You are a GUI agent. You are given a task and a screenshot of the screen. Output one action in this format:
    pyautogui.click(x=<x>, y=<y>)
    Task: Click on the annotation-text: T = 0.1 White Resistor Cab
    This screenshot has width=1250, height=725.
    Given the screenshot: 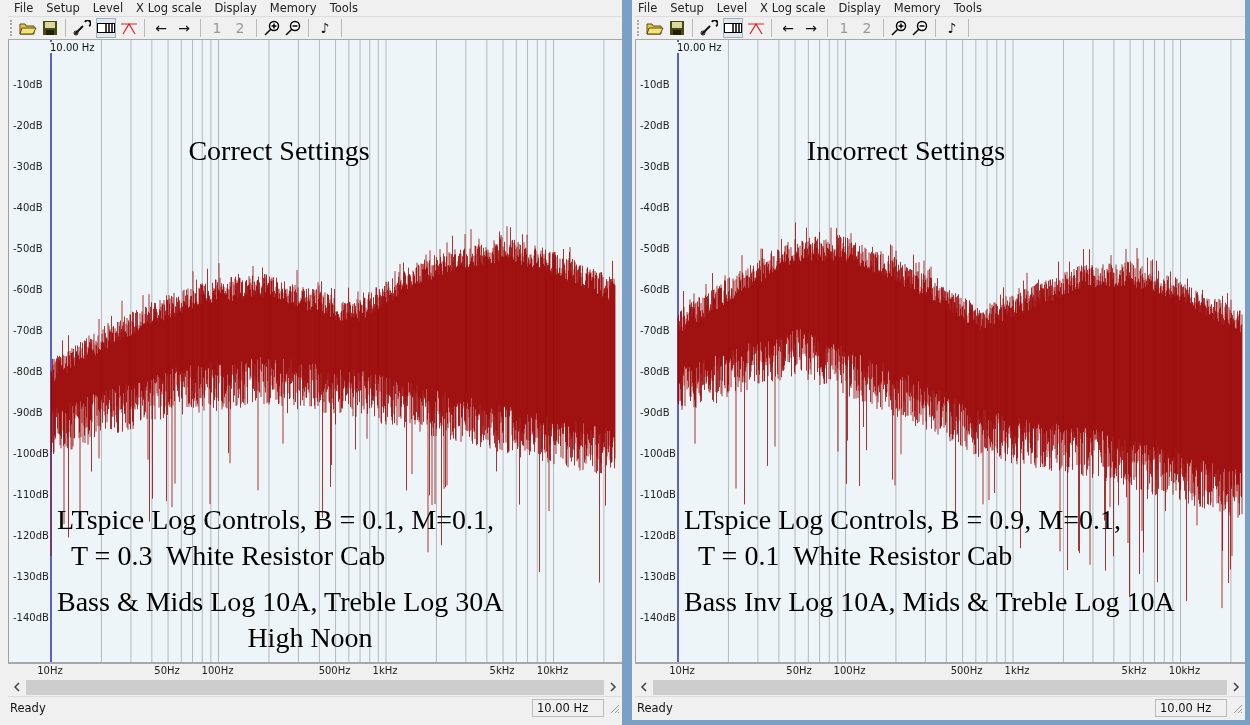 What is the action you would take?
    pyautogui.click(x=855, y=556)
    